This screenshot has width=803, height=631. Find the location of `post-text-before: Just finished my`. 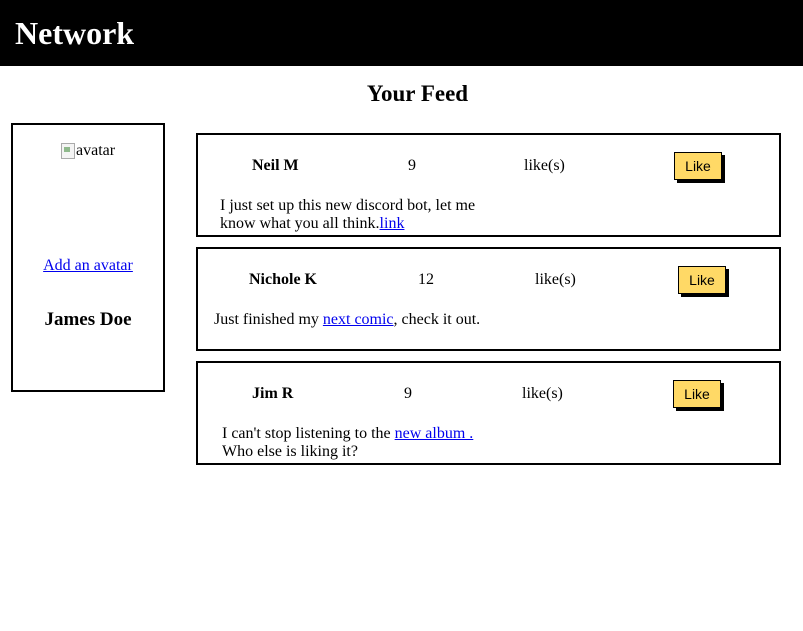

post-text-before: Just finished my is located at coordinates (268, 319).